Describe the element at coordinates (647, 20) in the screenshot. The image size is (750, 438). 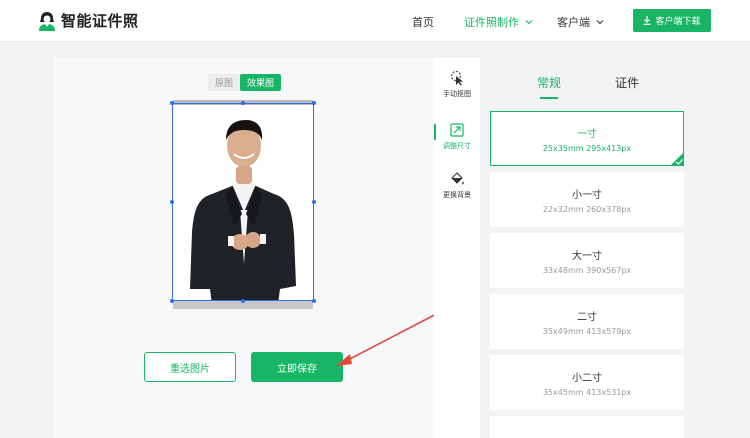
I see `download-icon` at that location.